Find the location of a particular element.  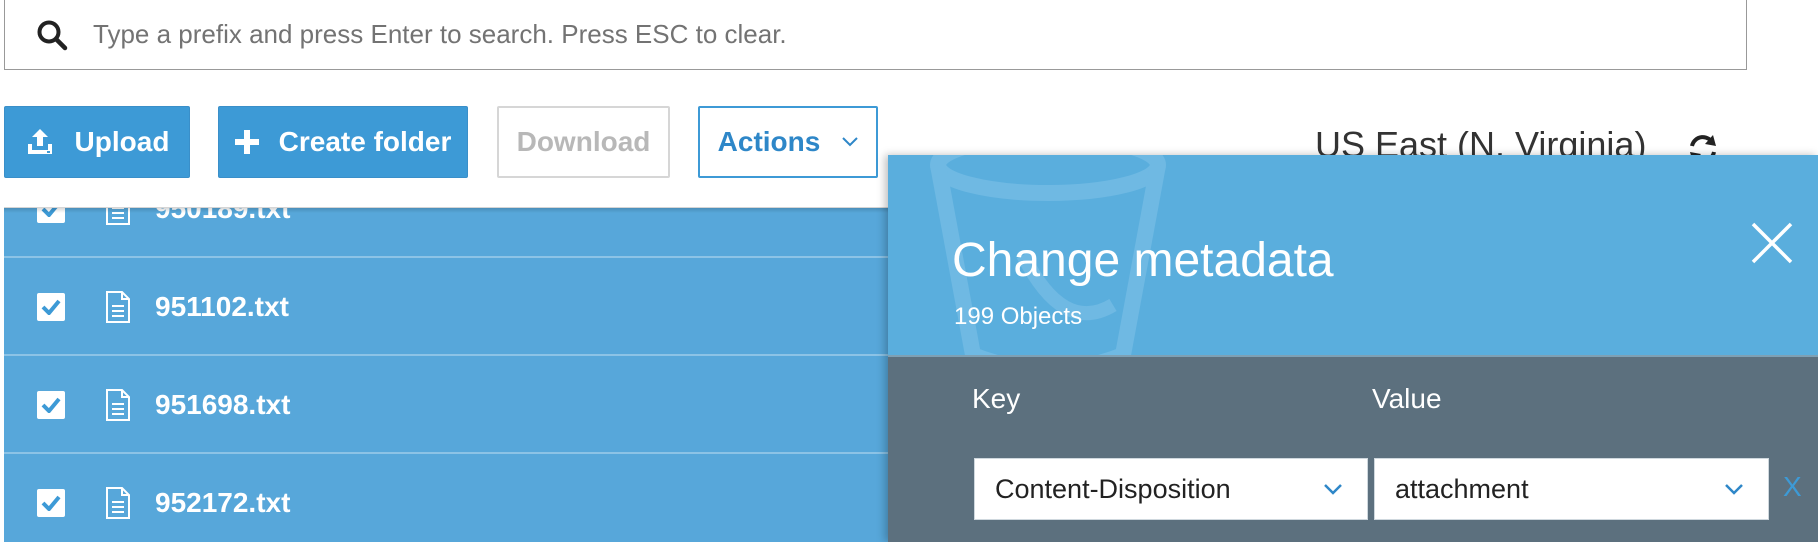

upload-icon is located at coordinates (40, 142).